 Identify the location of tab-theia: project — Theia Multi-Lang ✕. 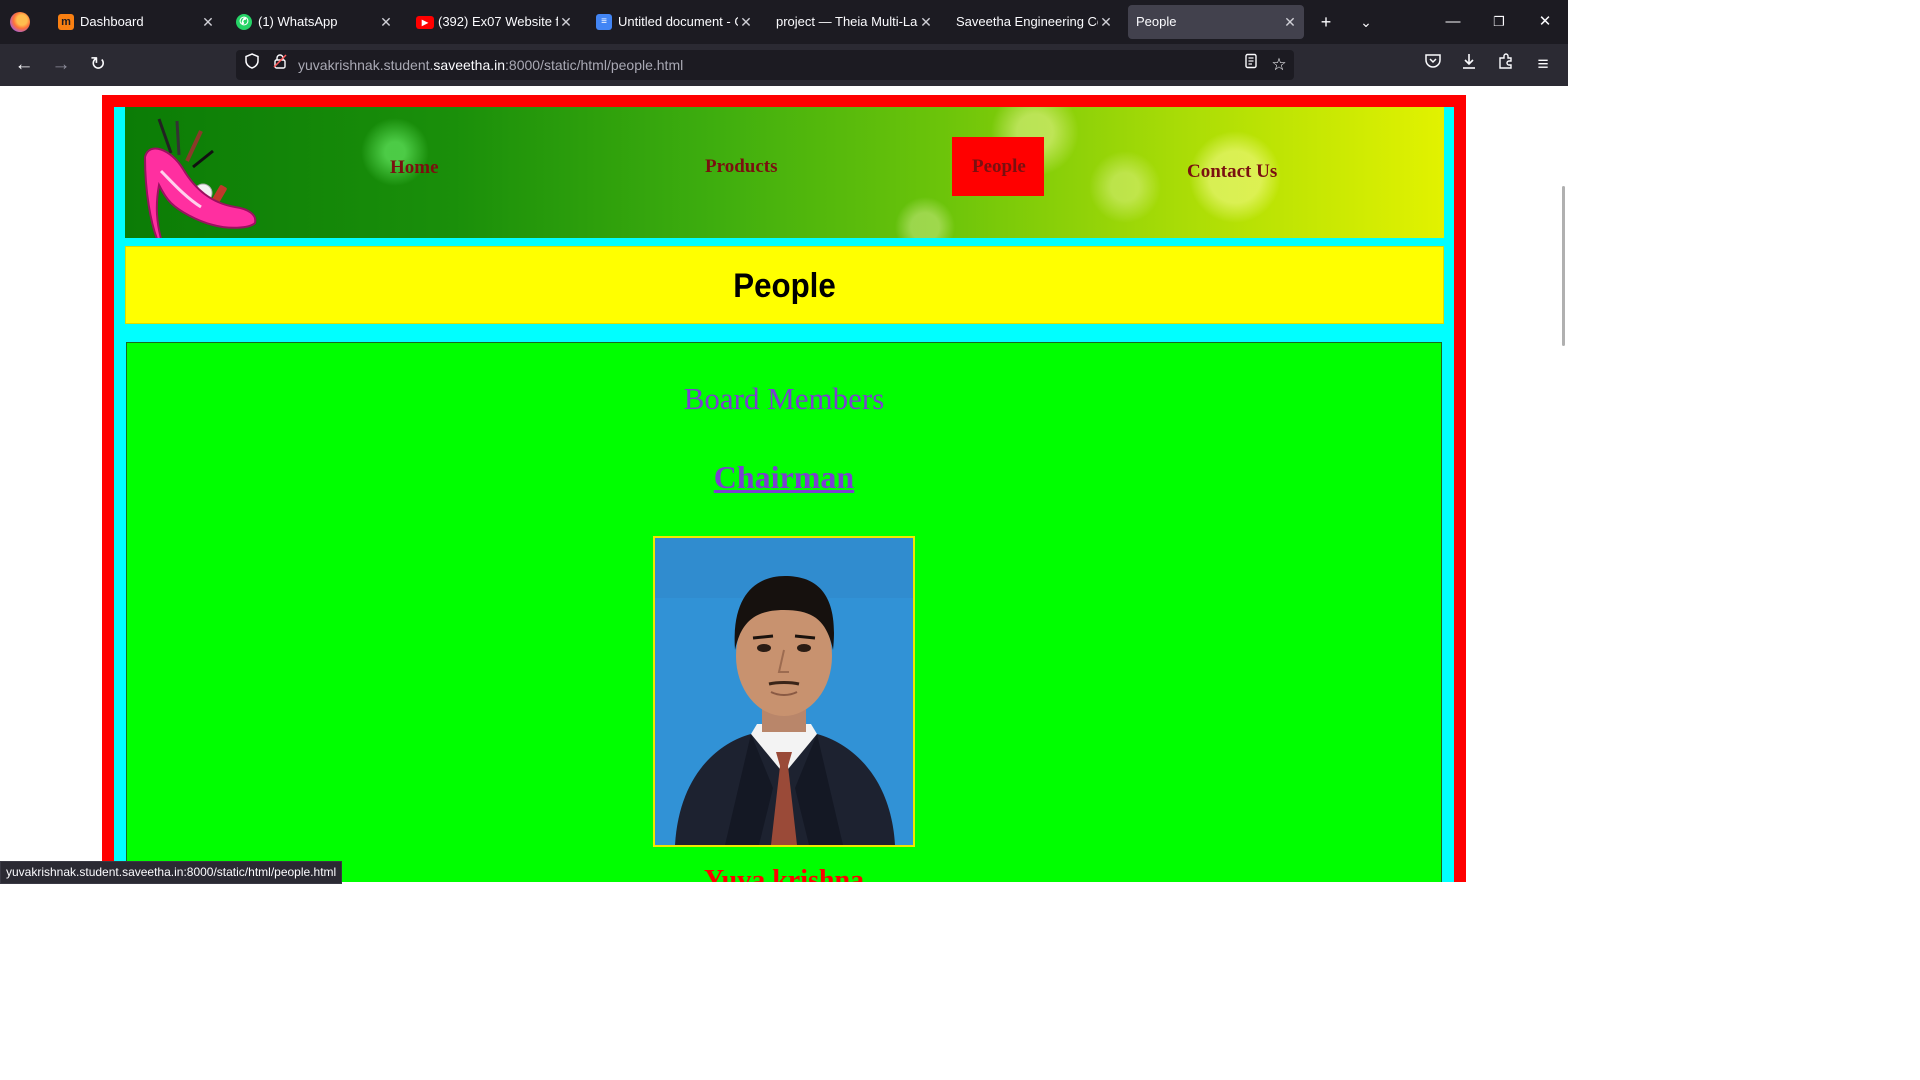
(854, 22).